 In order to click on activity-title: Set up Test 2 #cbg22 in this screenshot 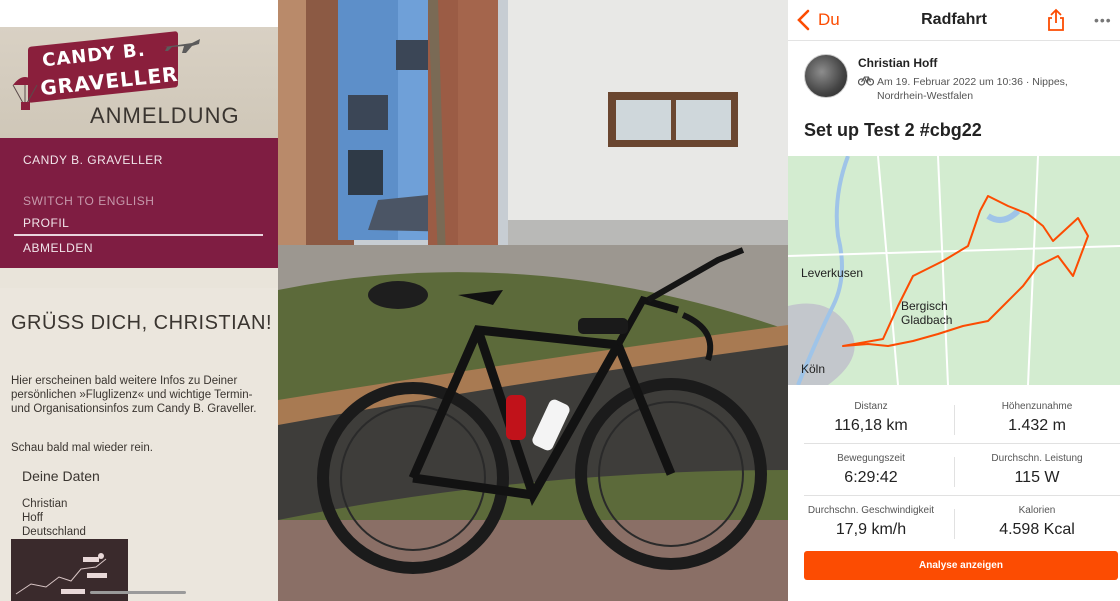, I will do `click(893, 130)`.